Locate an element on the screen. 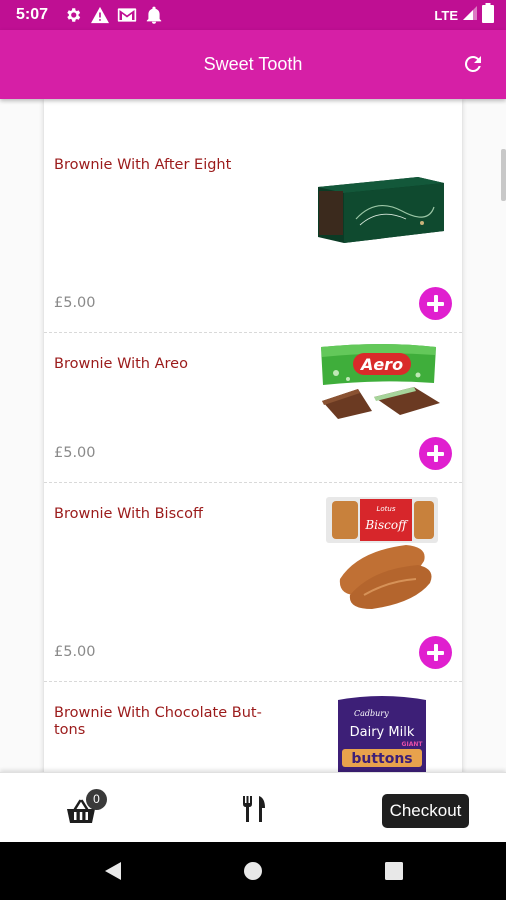  refresh-icon is located at coordinates (472, 63).